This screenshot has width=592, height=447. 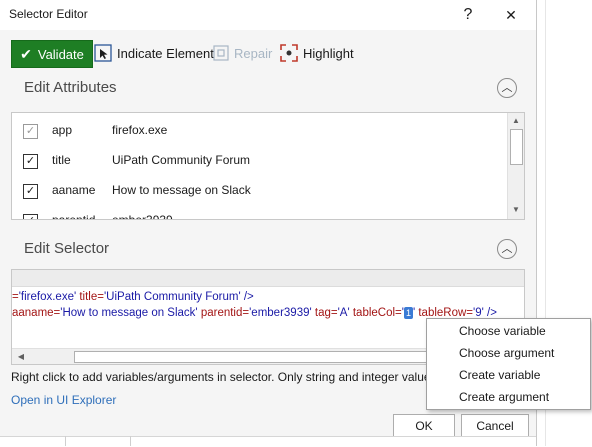 What do you see at coordinates (508, 331) in the screenshot?
I see `menu-item-choose-variable: Choose variable` at bounding box center [508, 331].